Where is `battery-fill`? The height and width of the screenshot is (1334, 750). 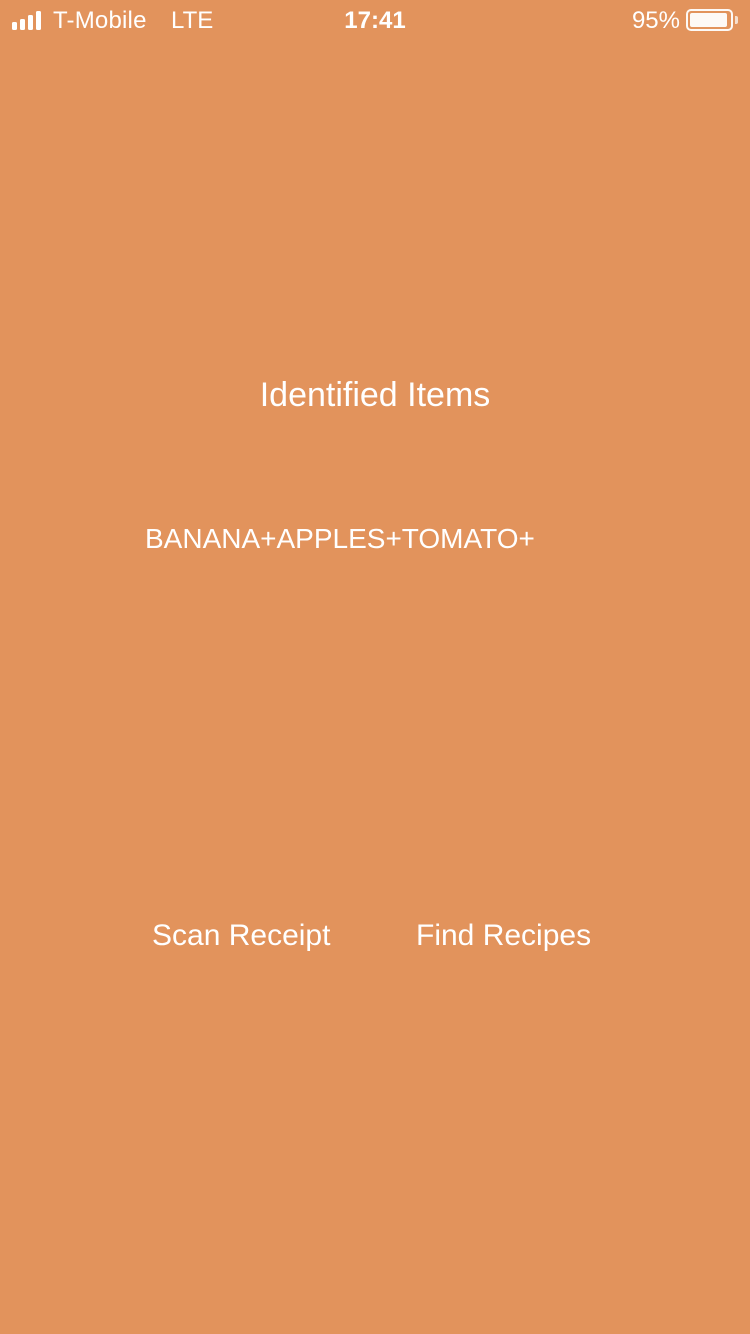
battery-fill is located at coordinates (709, 20).